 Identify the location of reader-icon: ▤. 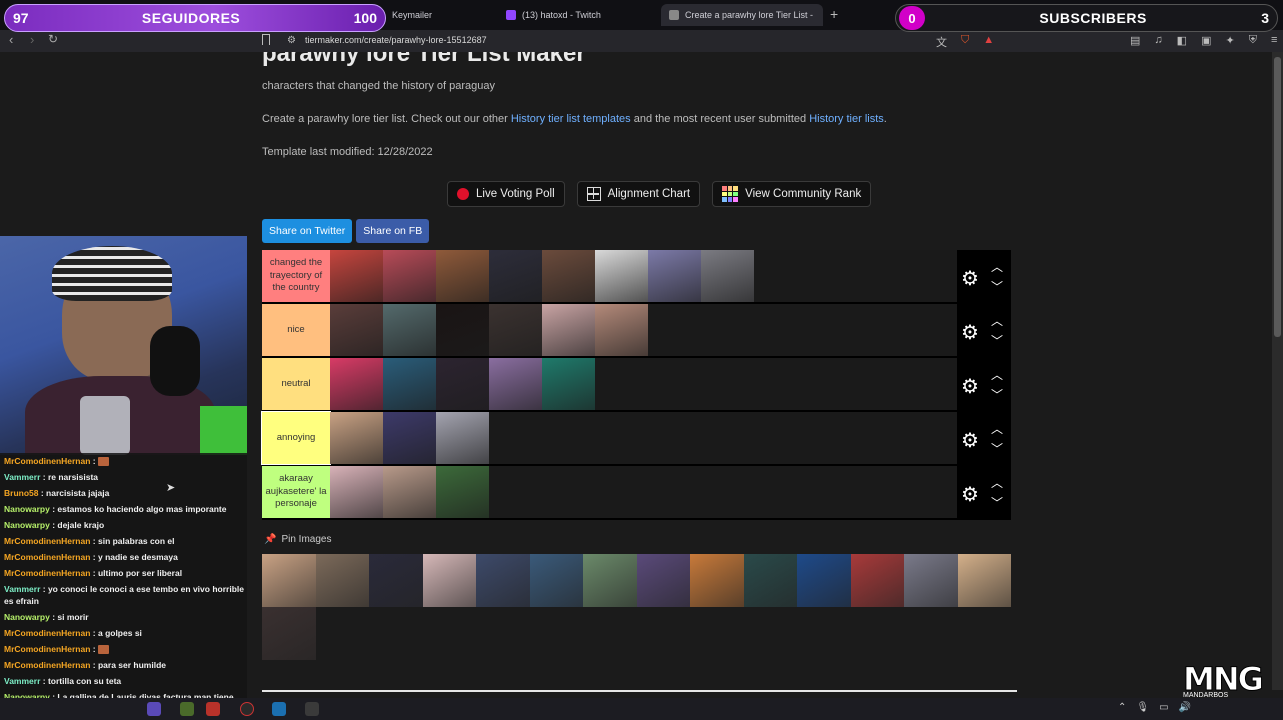
(1135, 40).